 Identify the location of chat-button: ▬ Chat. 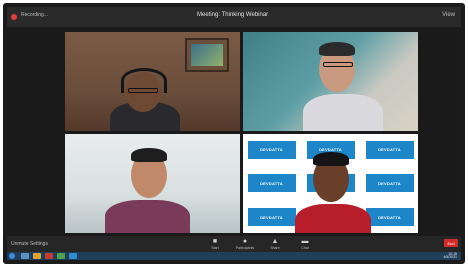
(305, 244).